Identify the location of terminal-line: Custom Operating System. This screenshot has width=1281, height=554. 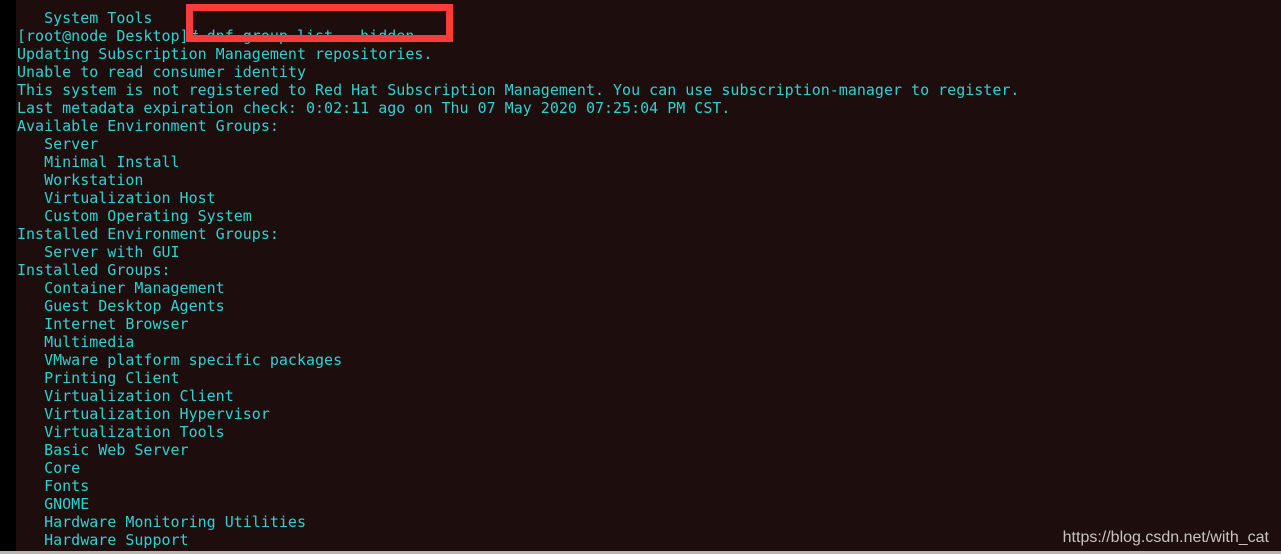
(134, 216).